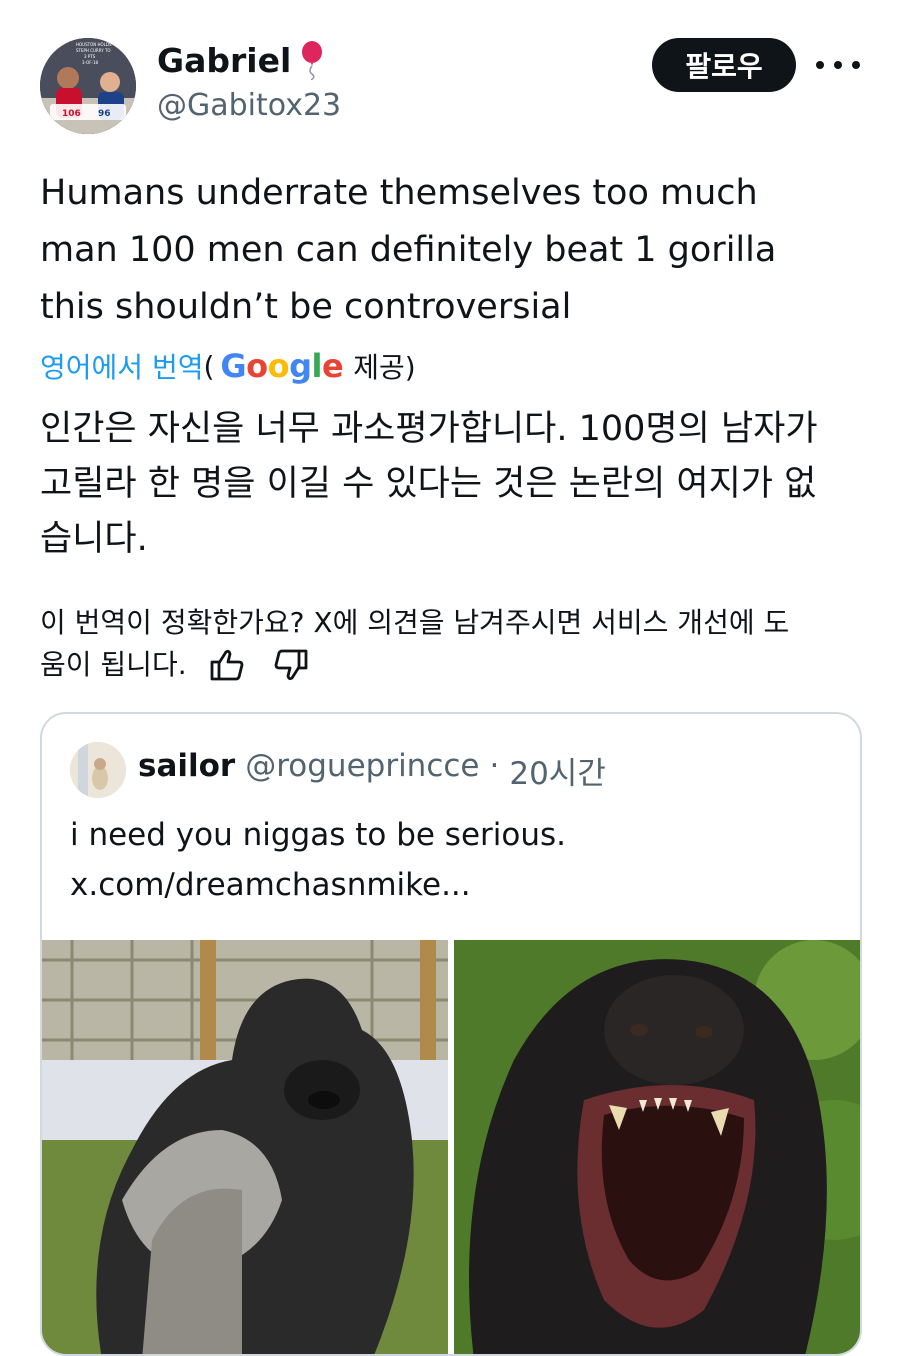  I want to click on gorilla-standing-image, so click(245, 1147).